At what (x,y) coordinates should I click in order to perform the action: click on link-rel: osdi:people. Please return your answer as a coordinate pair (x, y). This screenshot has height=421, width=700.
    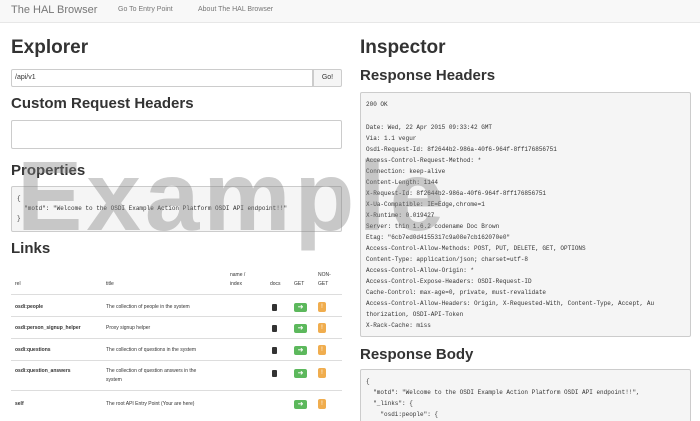
    Looking at the image, I should click on (29, 307).